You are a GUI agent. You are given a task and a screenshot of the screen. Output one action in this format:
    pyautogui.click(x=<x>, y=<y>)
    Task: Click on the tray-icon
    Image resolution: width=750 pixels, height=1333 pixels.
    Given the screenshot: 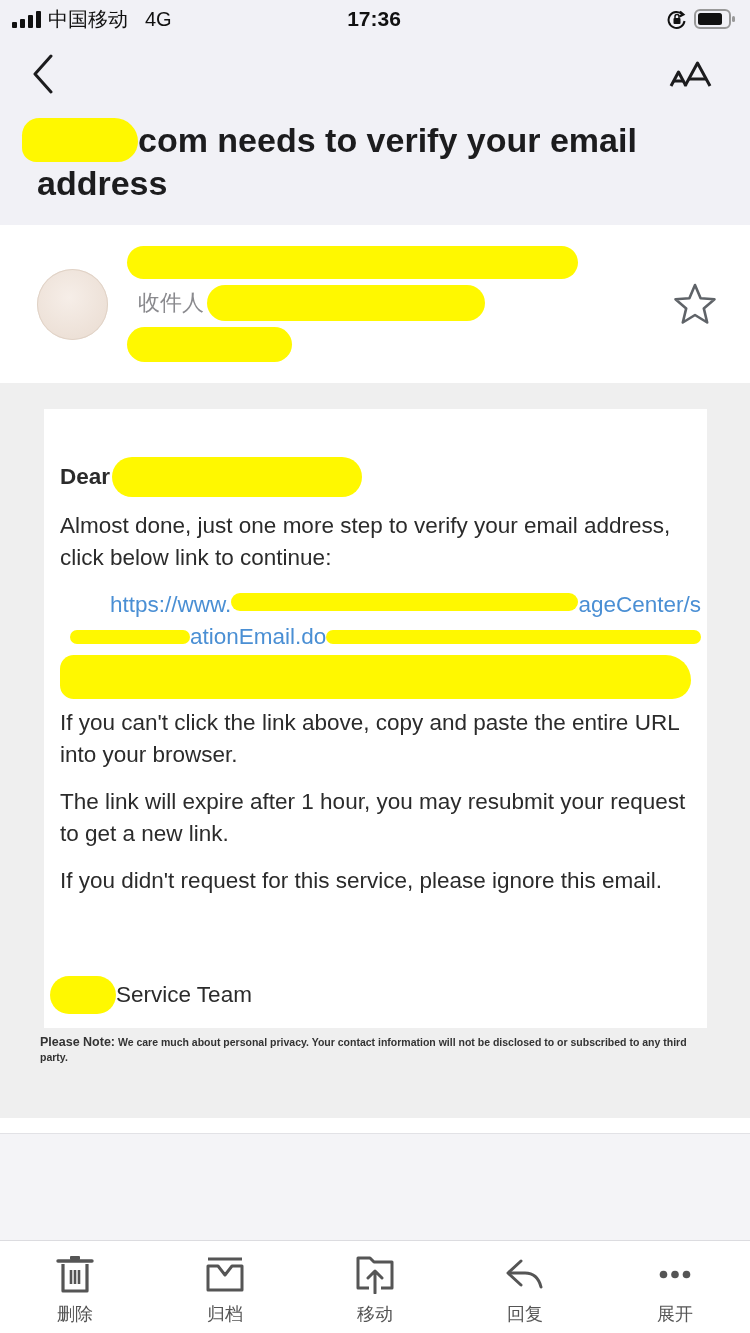 What is the action you would take?
    pyautogui.click(x=225, y=1274)
    